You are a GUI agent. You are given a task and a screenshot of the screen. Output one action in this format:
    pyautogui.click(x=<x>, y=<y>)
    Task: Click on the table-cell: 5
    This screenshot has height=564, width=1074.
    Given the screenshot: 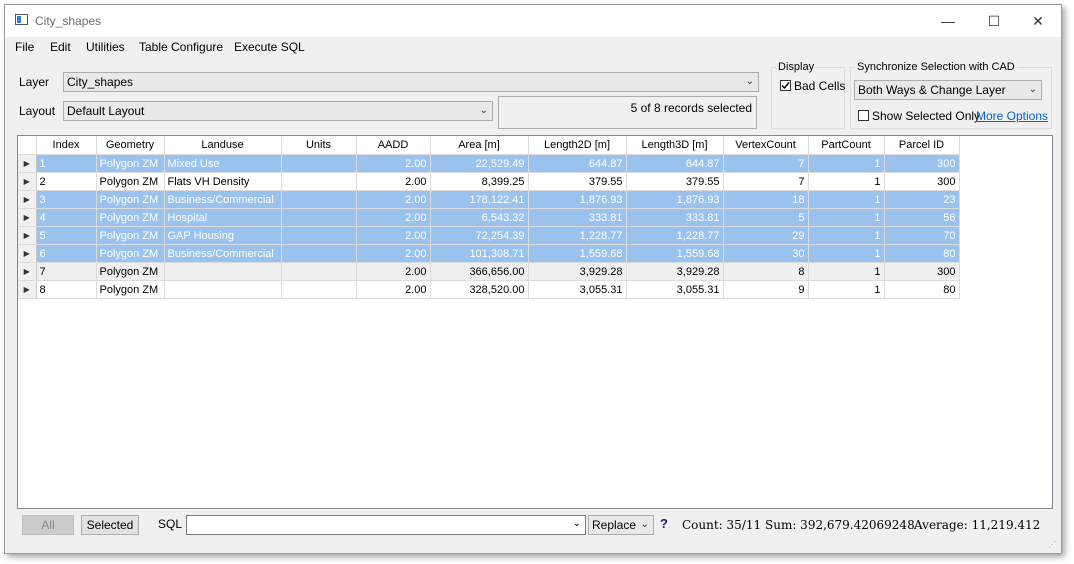 What is the action you would take?
    pyautogui.click(x=766, y=217)
    